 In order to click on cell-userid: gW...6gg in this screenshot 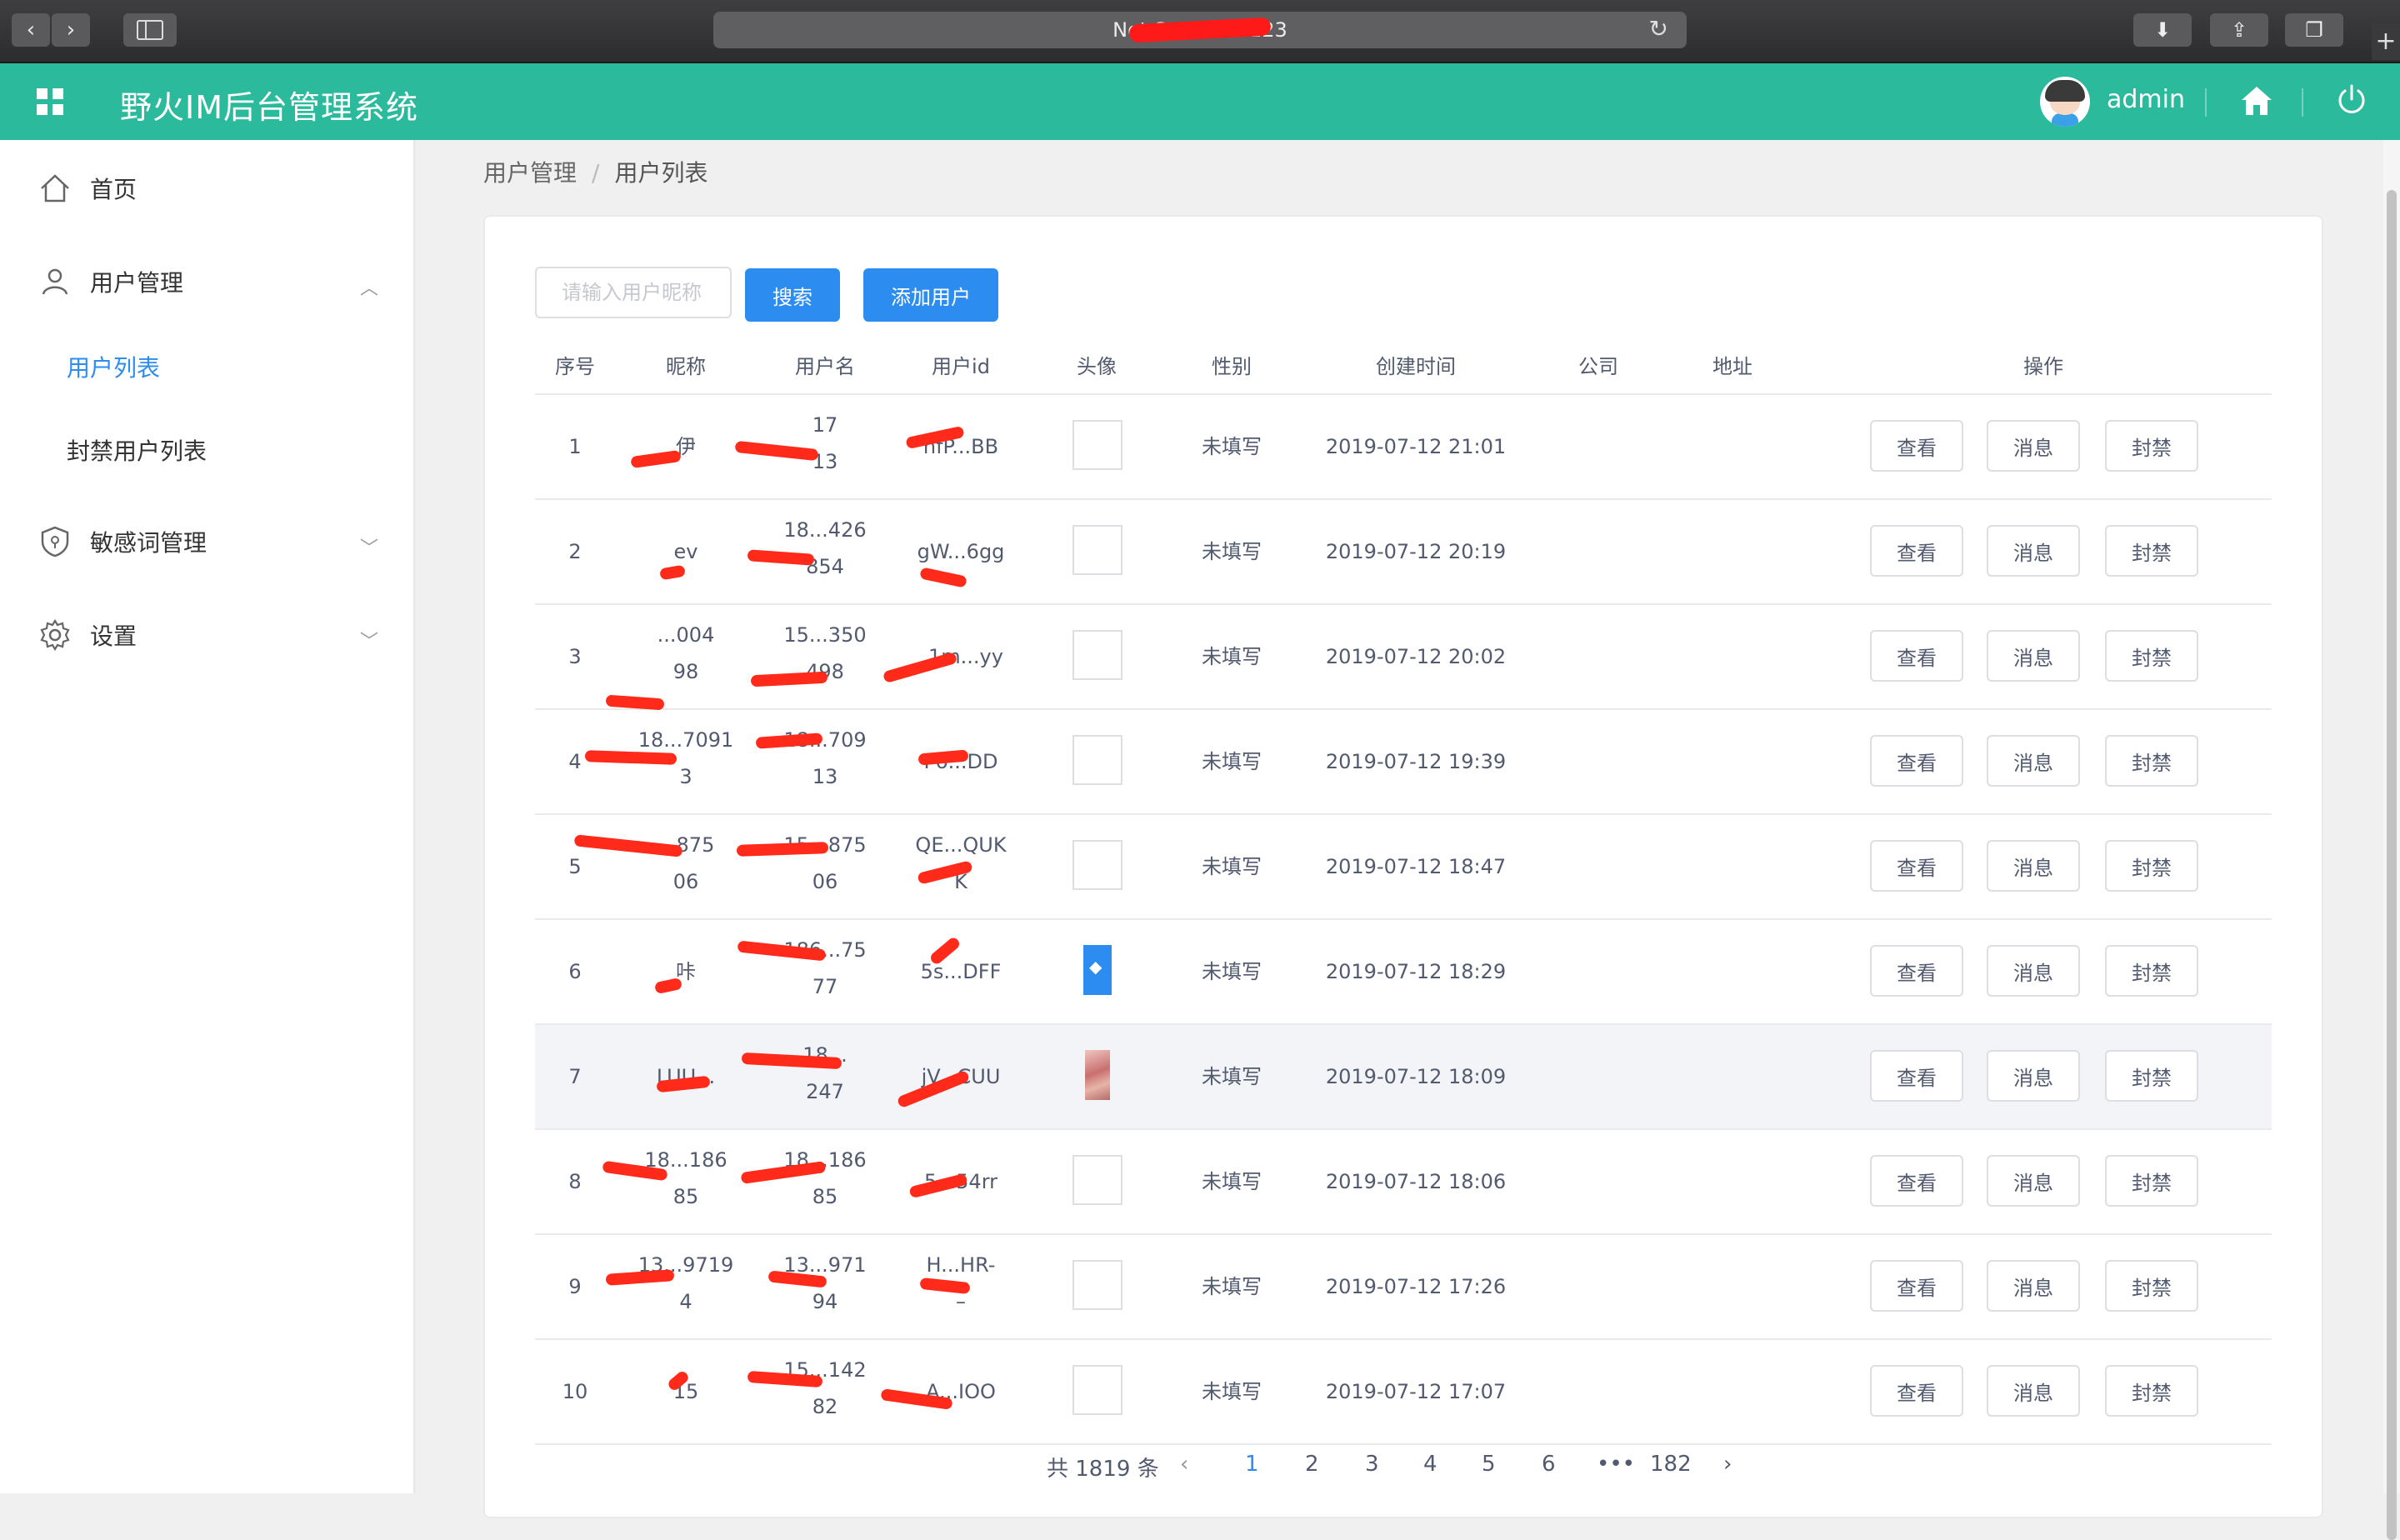, I will do `click(961, 551)`.